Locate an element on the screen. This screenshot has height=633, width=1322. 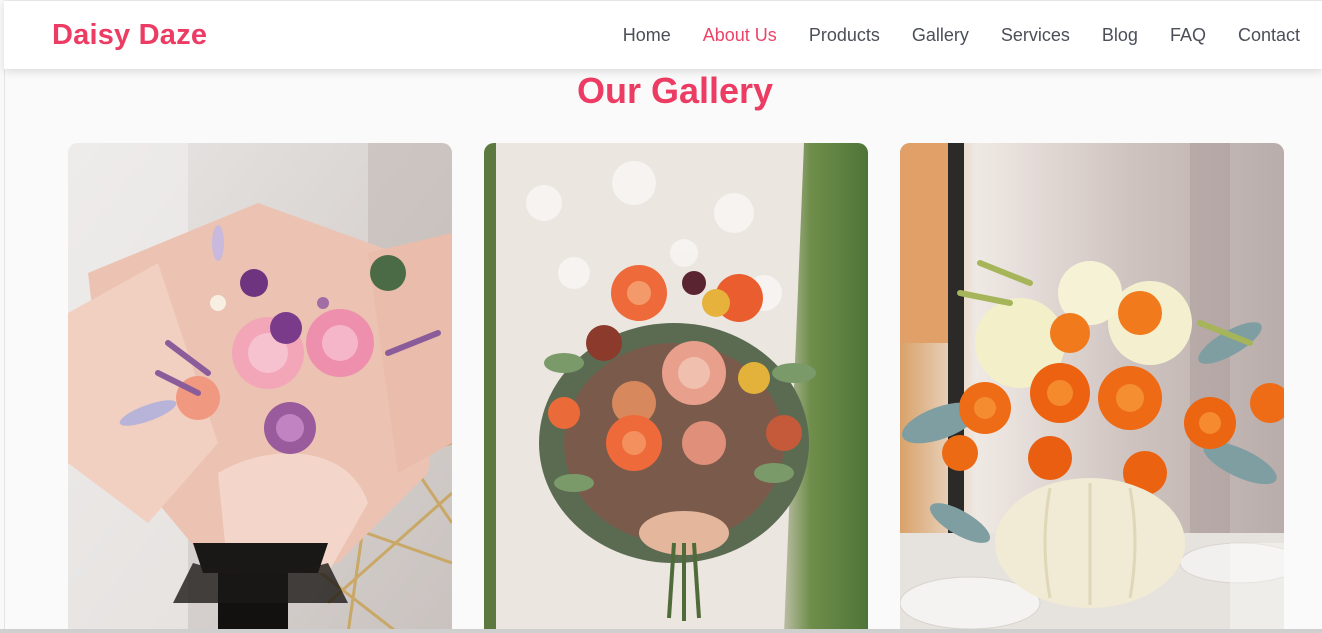
nav-services: Services is located at coordinates (1035, 35).